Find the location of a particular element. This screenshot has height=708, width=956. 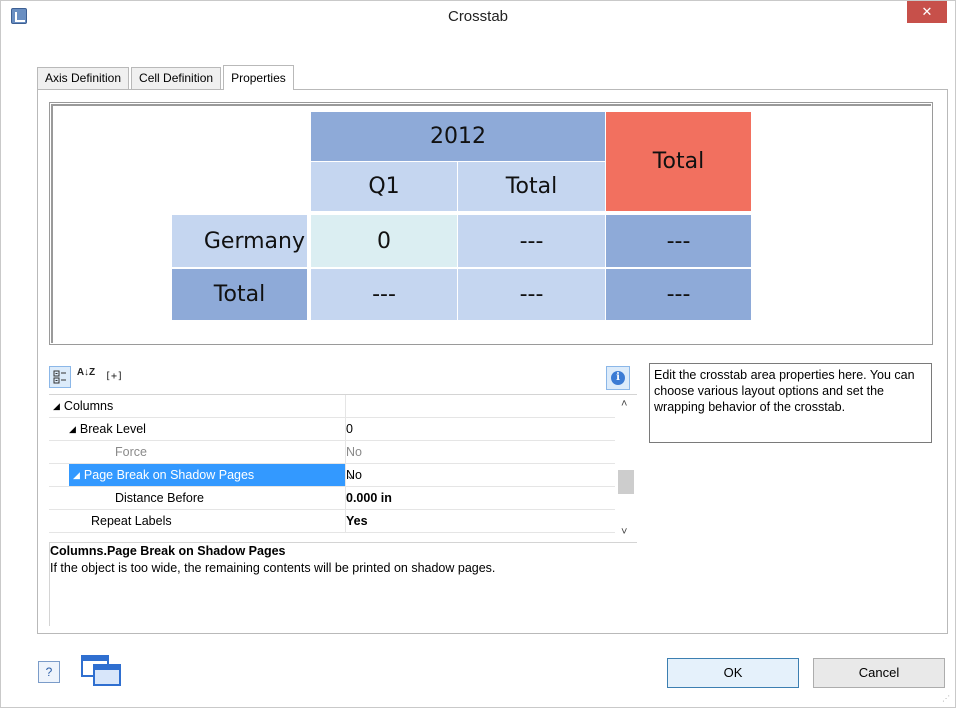

window-title: Crosstab is located at coordinates (478, 16).